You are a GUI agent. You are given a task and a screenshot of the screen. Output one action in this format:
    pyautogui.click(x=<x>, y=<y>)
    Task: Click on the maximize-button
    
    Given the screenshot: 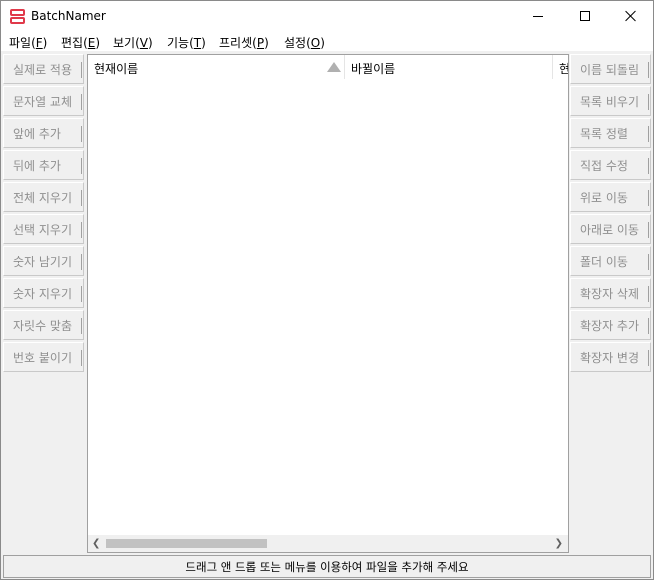 What is the action you would take?
    pyautogui.click(x=585, y=16)
    